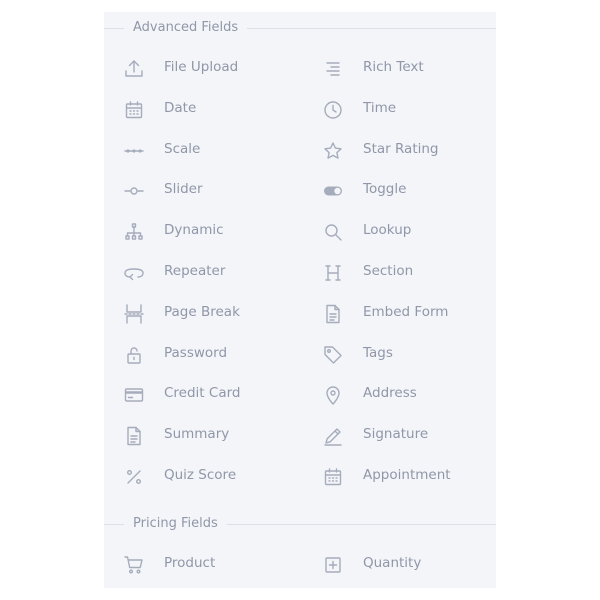 This screenshot has height=600, width=600. Describe the element at coordinates (202, 393) in the screenshot. I see `field-item-label: Credit Card` at that location.